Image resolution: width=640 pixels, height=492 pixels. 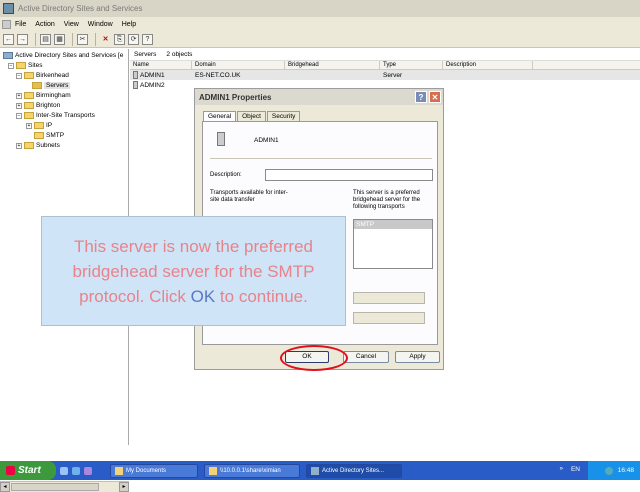 I want to click on menu-bar: File Action View Window Help, so click(x=320, y=24).